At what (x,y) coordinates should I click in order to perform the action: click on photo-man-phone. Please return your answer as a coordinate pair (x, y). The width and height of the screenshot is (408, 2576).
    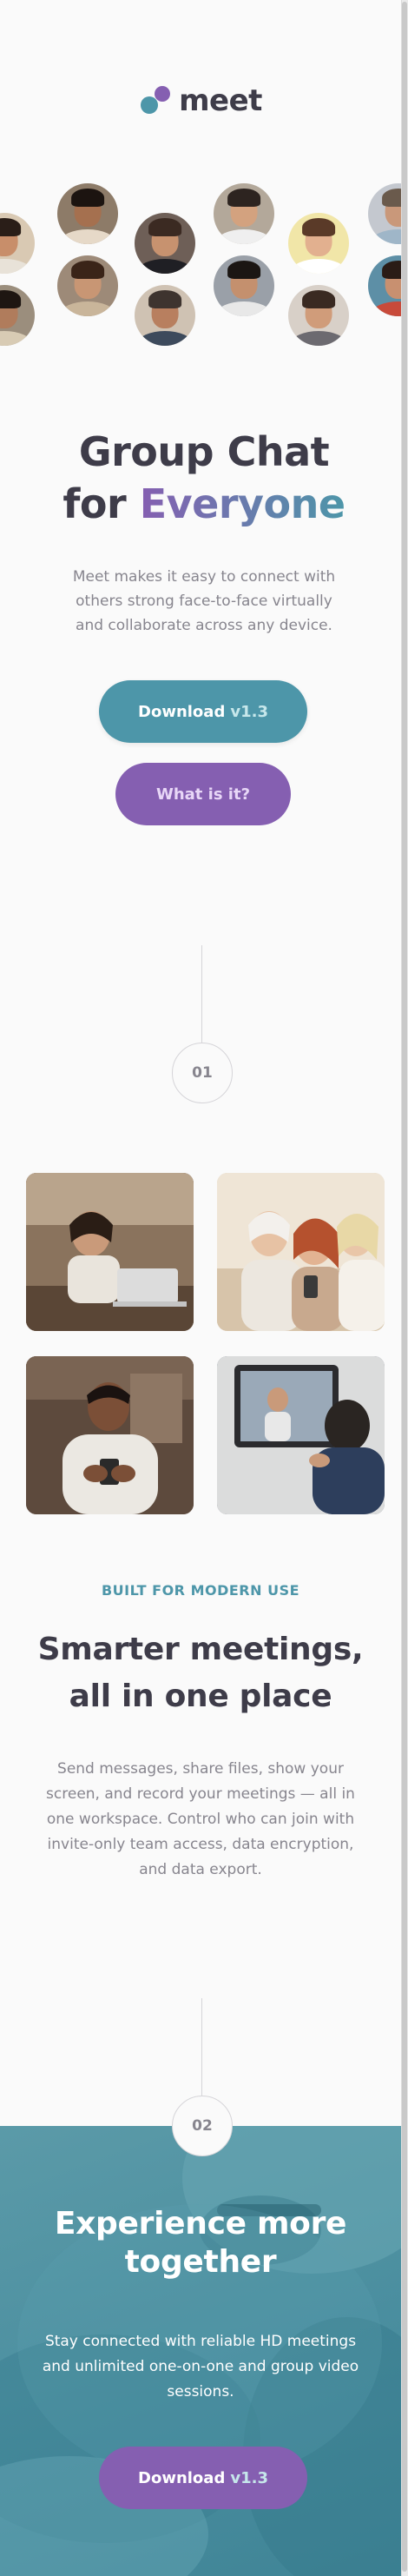
    Looking at the image, I should click on (110, 1435).